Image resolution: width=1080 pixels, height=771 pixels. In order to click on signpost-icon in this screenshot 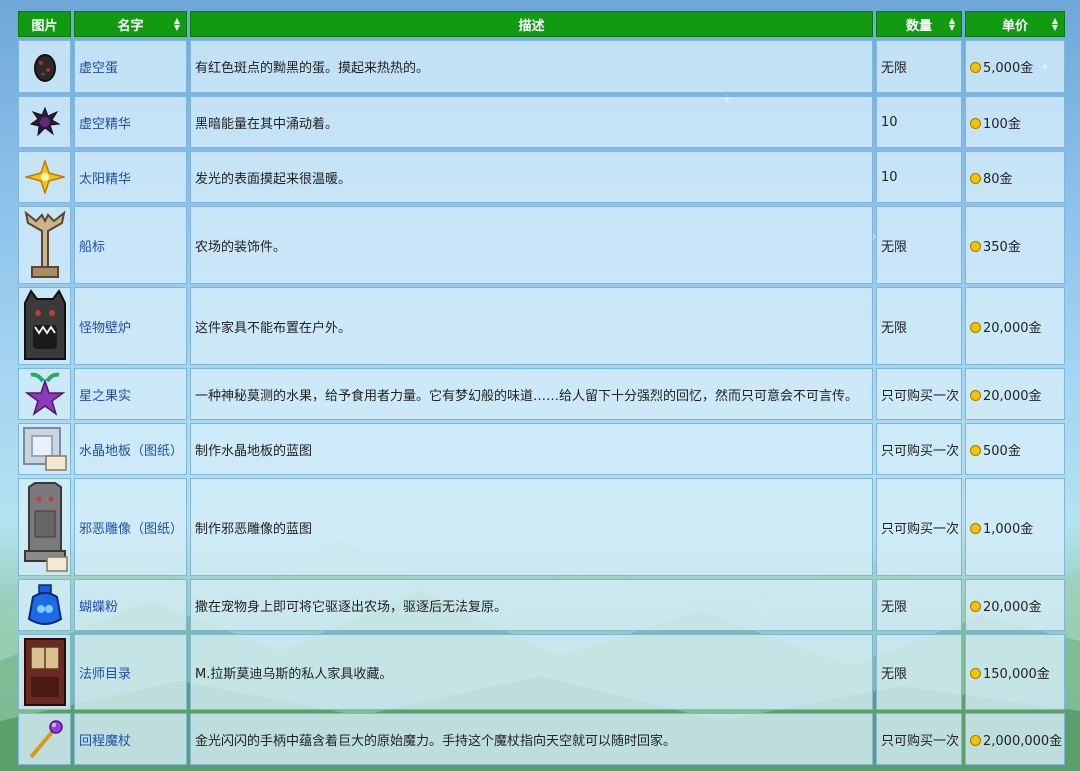, I will do `click(44, 244)`.